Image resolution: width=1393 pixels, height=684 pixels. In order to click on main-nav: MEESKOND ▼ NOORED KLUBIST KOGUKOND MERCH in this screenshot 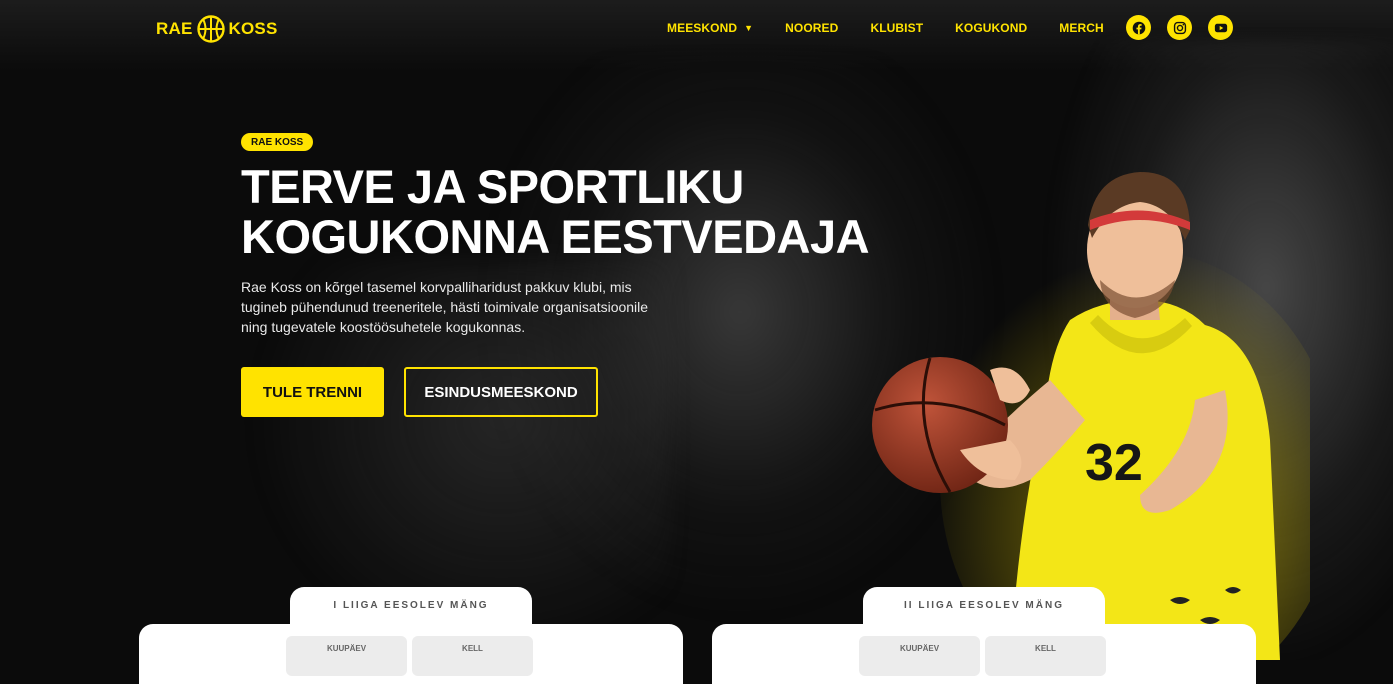, I will do `click(901, 28)`.